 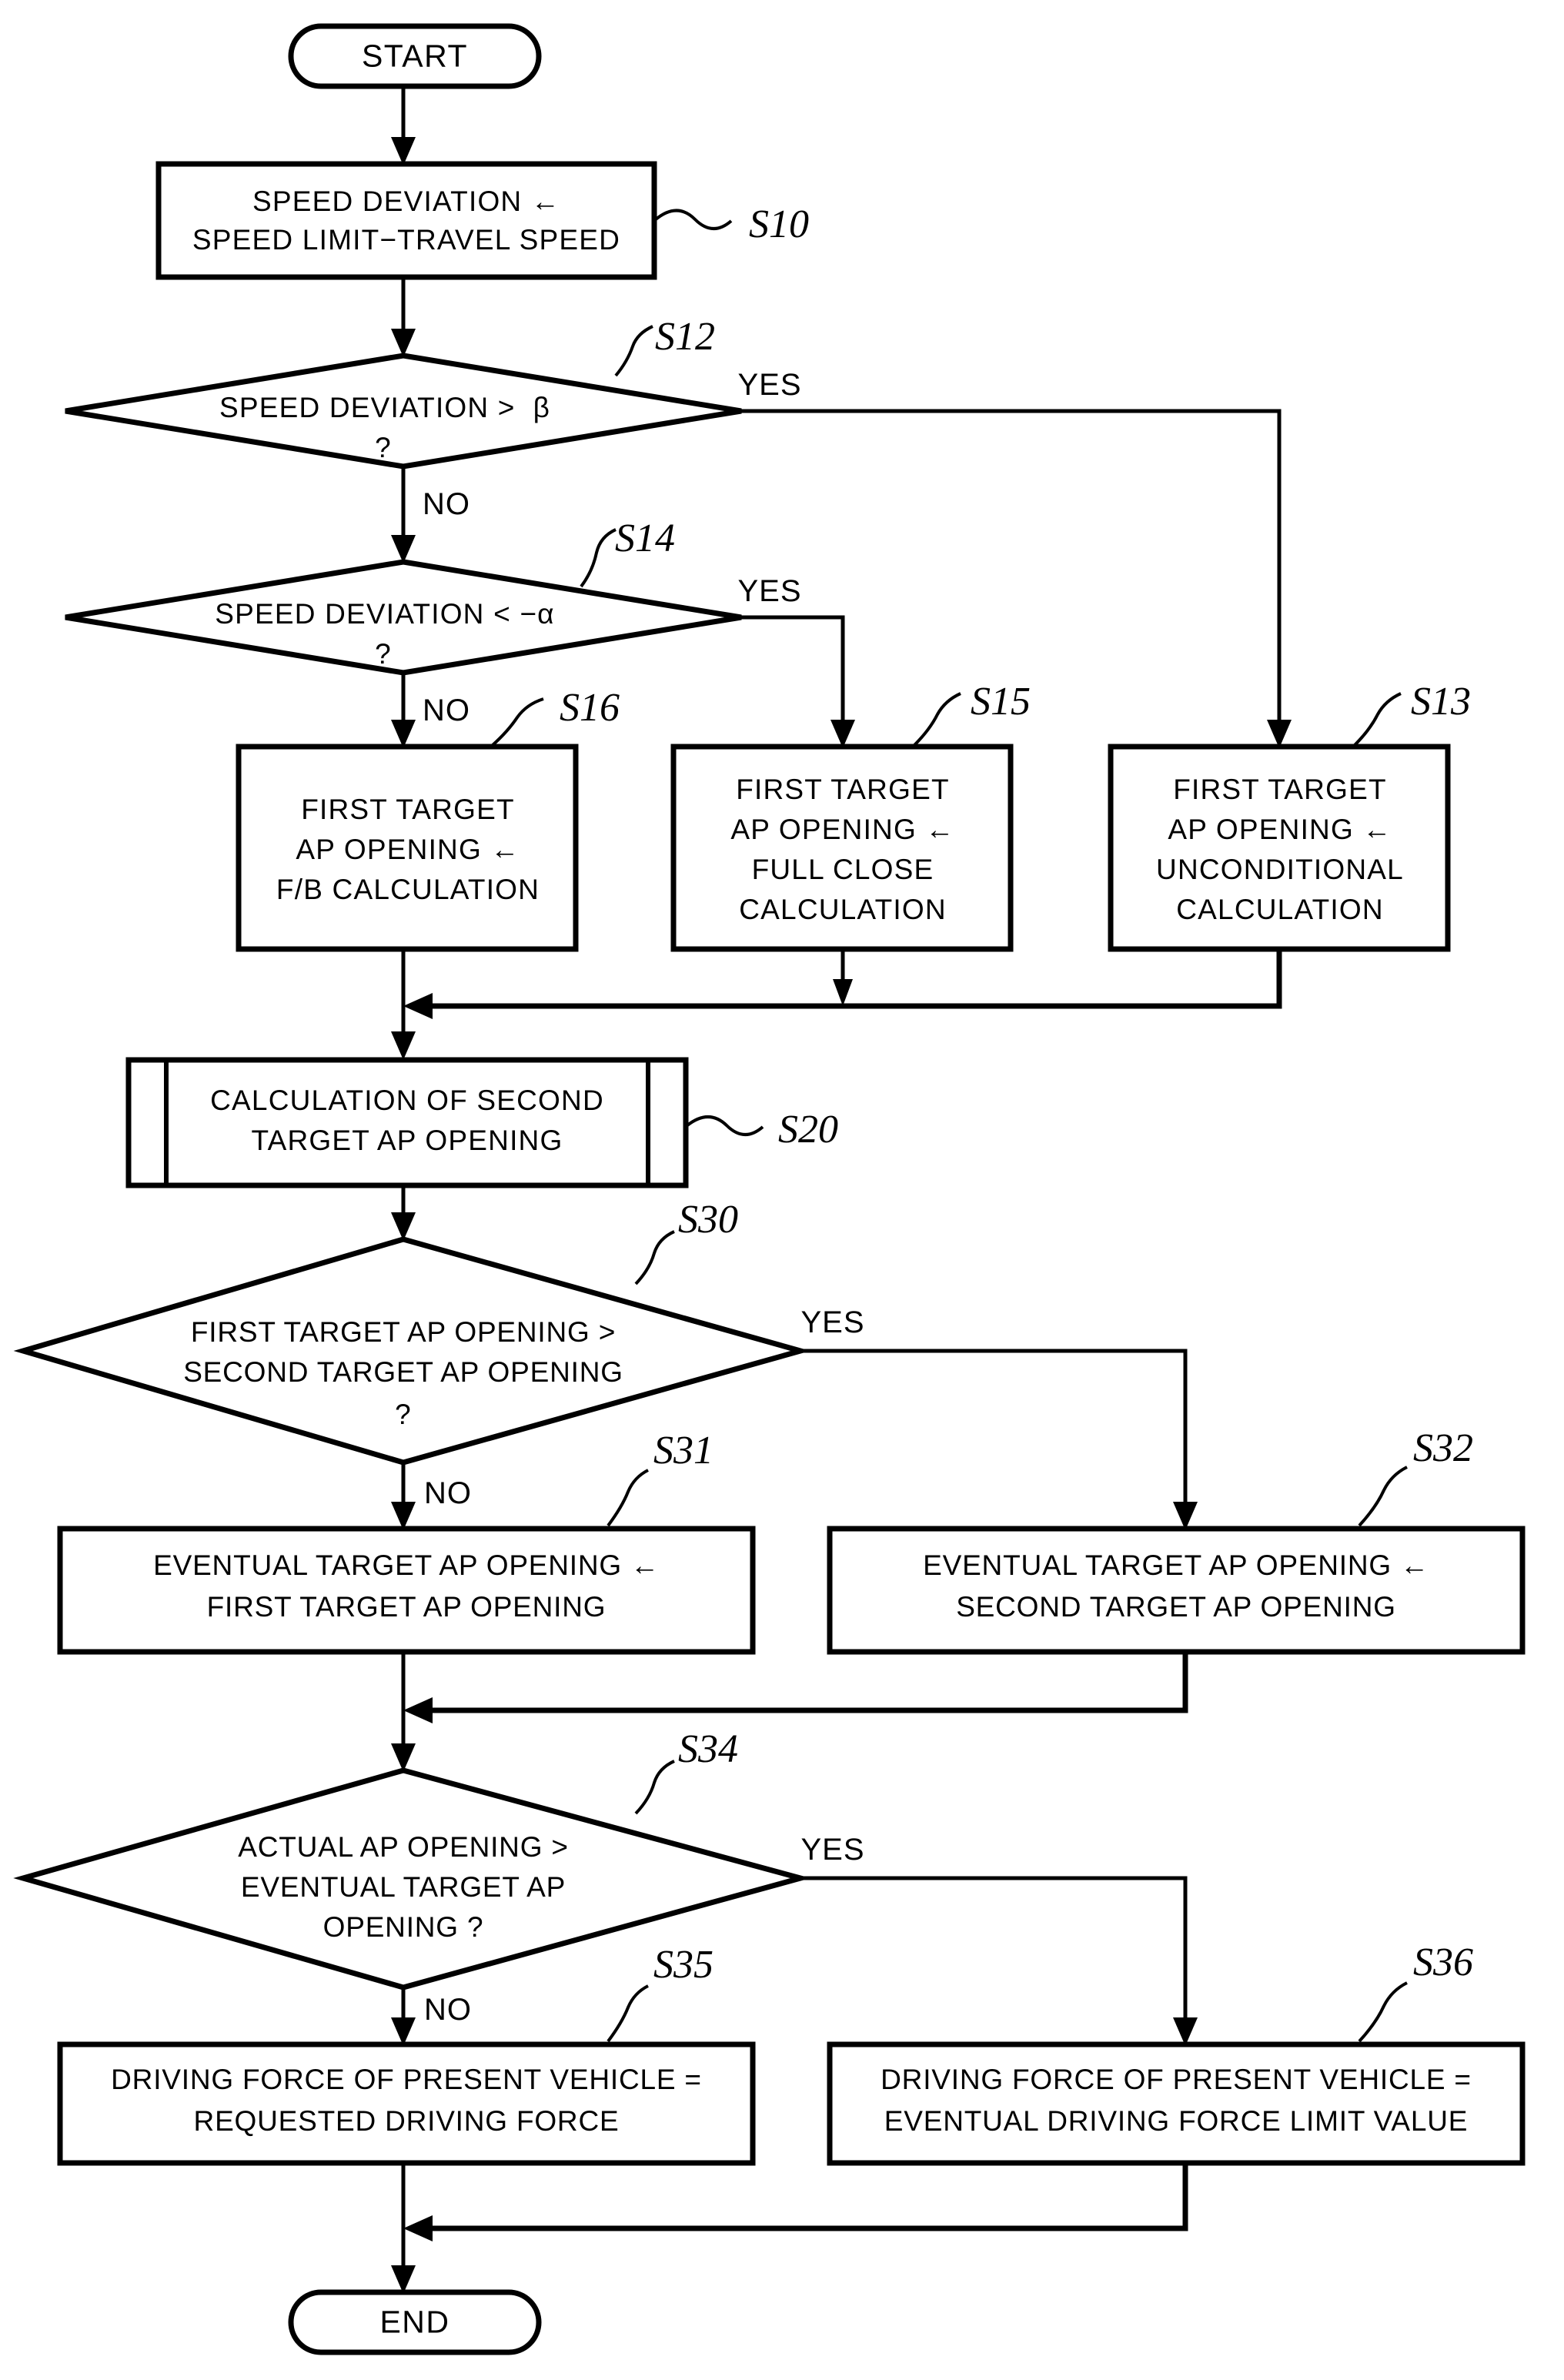 What do you see at coordinates (385, 614) in the screenshot?
I see `s14-line-1: SPEED DEVIATION < −α` at bounding box center [385, 614].